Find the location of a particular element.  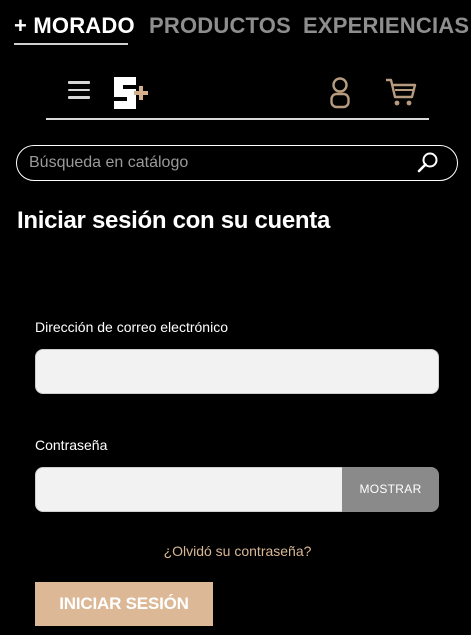

active-tab-underline is located at coordinates (71, 44).